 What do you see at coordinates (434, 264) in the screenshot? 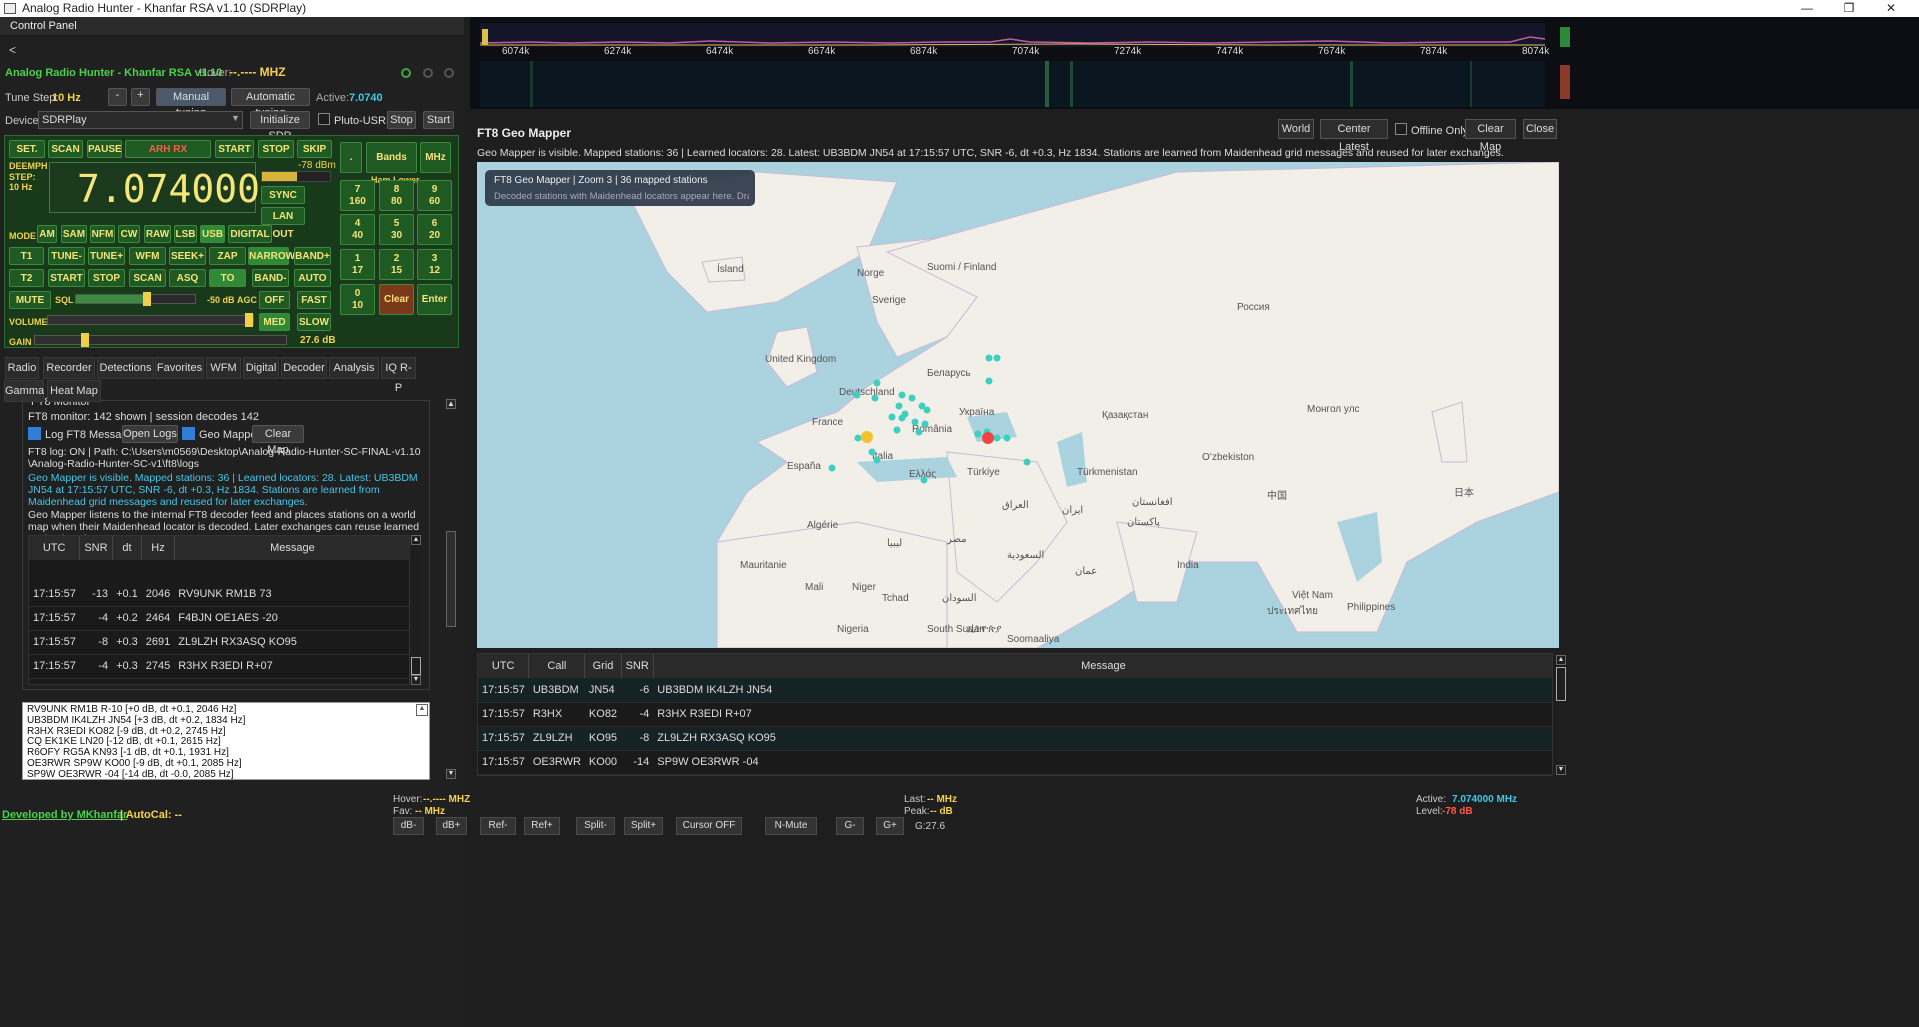
I see `keypad-key-3: 3 12` at bounding box center [434, 264].